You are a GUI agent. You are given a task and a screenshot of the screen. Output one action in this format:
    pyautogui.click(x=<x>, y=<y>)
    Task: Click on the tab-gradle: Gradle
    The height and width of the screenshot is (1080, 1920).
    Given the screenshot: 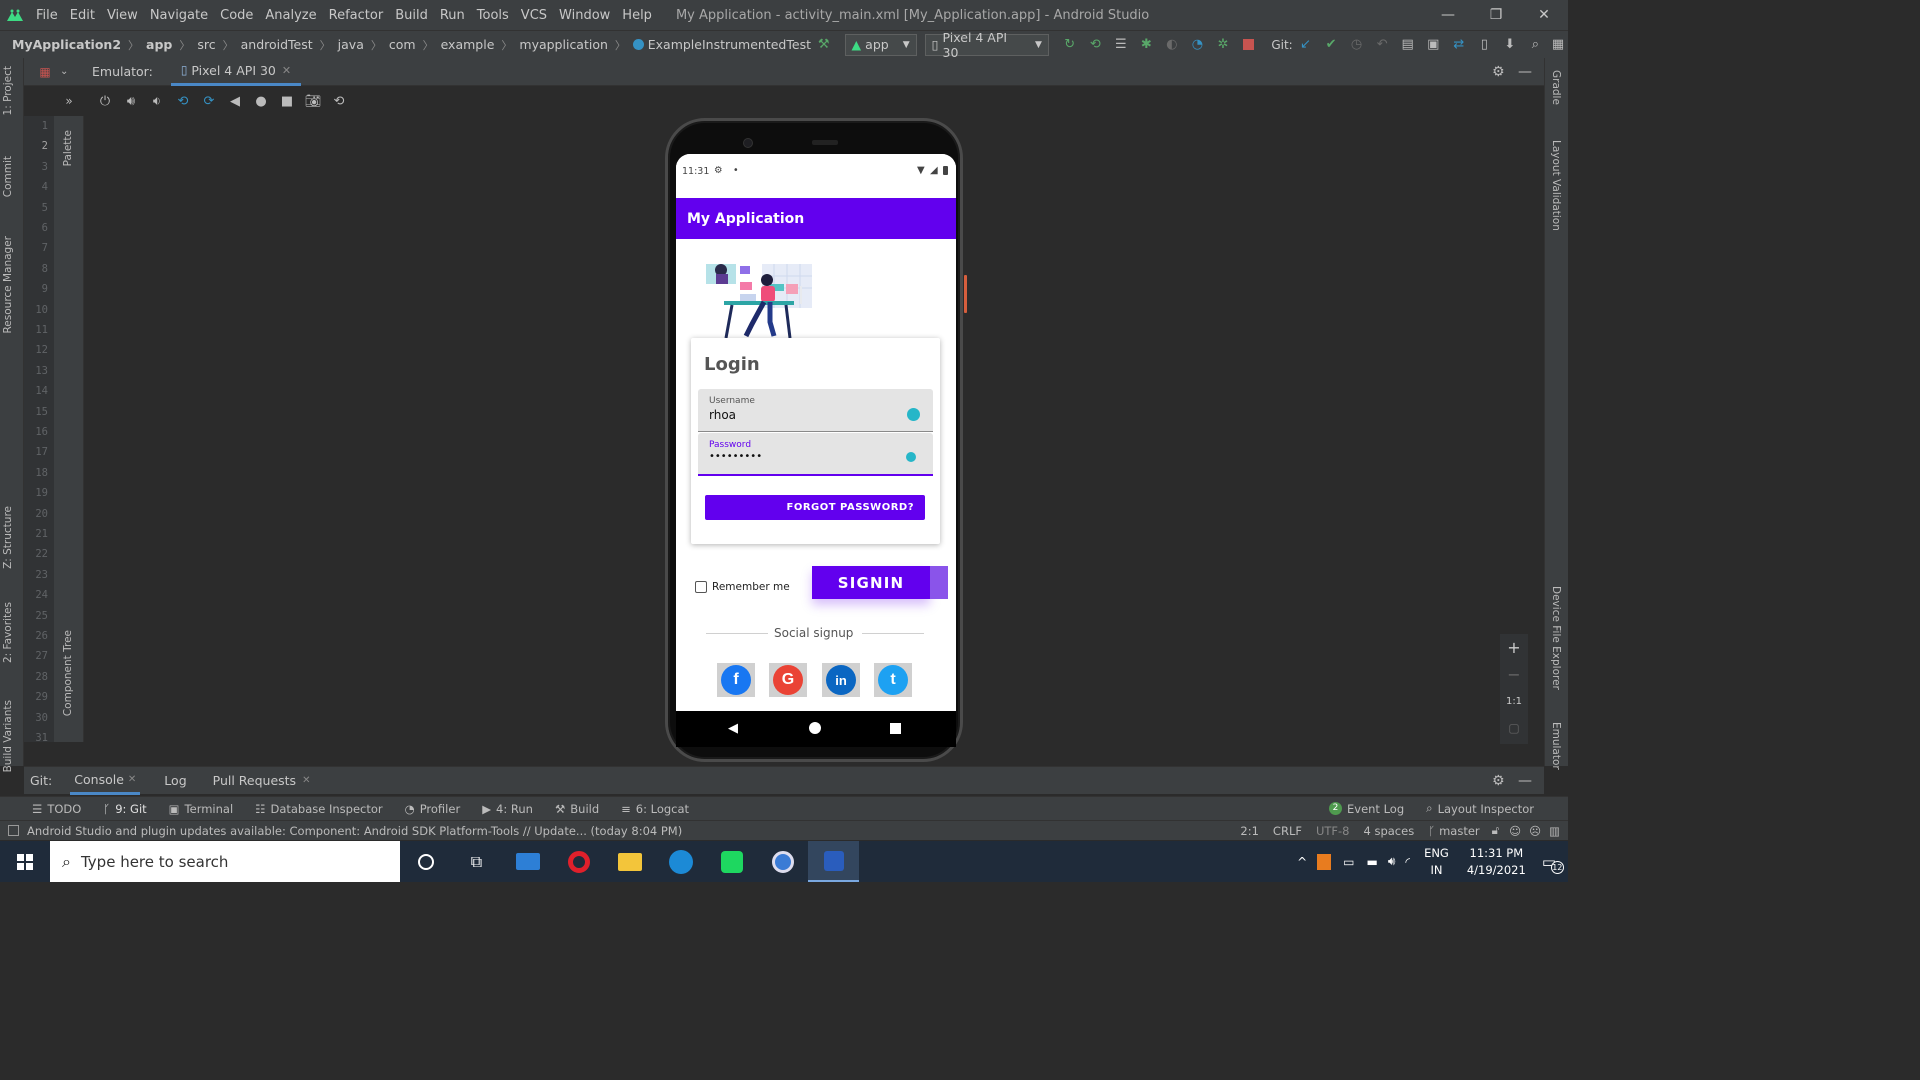 What is the action you would take?
    pyautogui.click(x=1556, y=87)
    